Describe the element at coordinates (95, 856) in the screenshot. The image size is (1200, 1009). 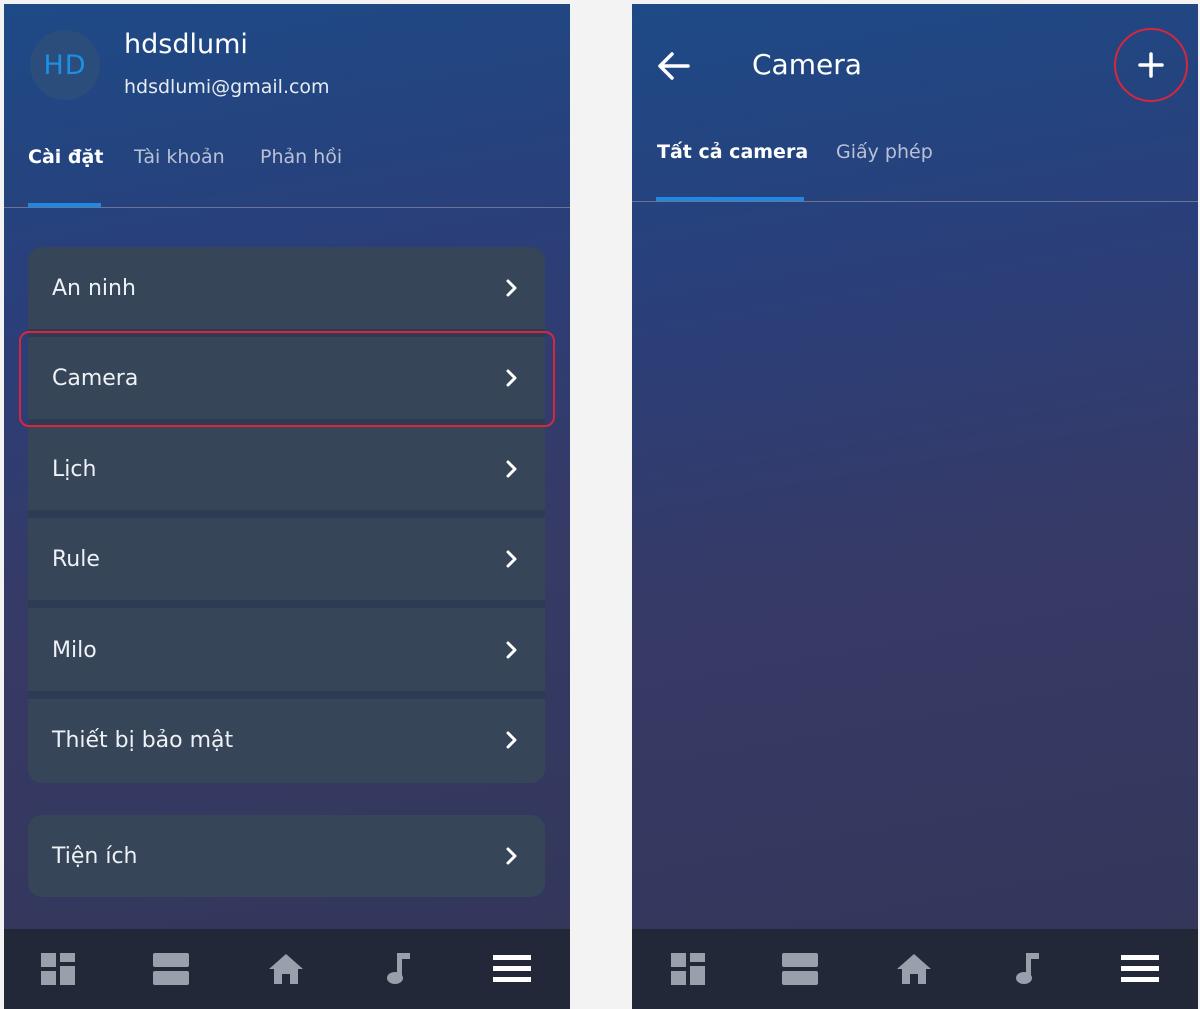
I see `menu-item-label: Tiện ích` at that location.